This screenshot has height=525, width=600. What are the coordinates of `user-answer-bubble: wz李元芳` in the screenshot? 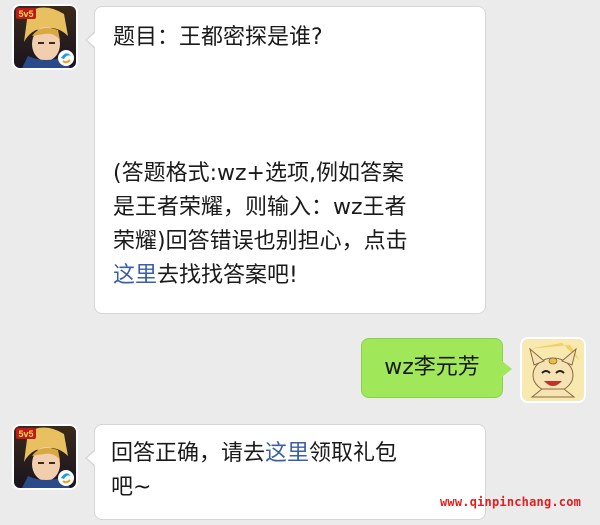 It's located at (436, 368).